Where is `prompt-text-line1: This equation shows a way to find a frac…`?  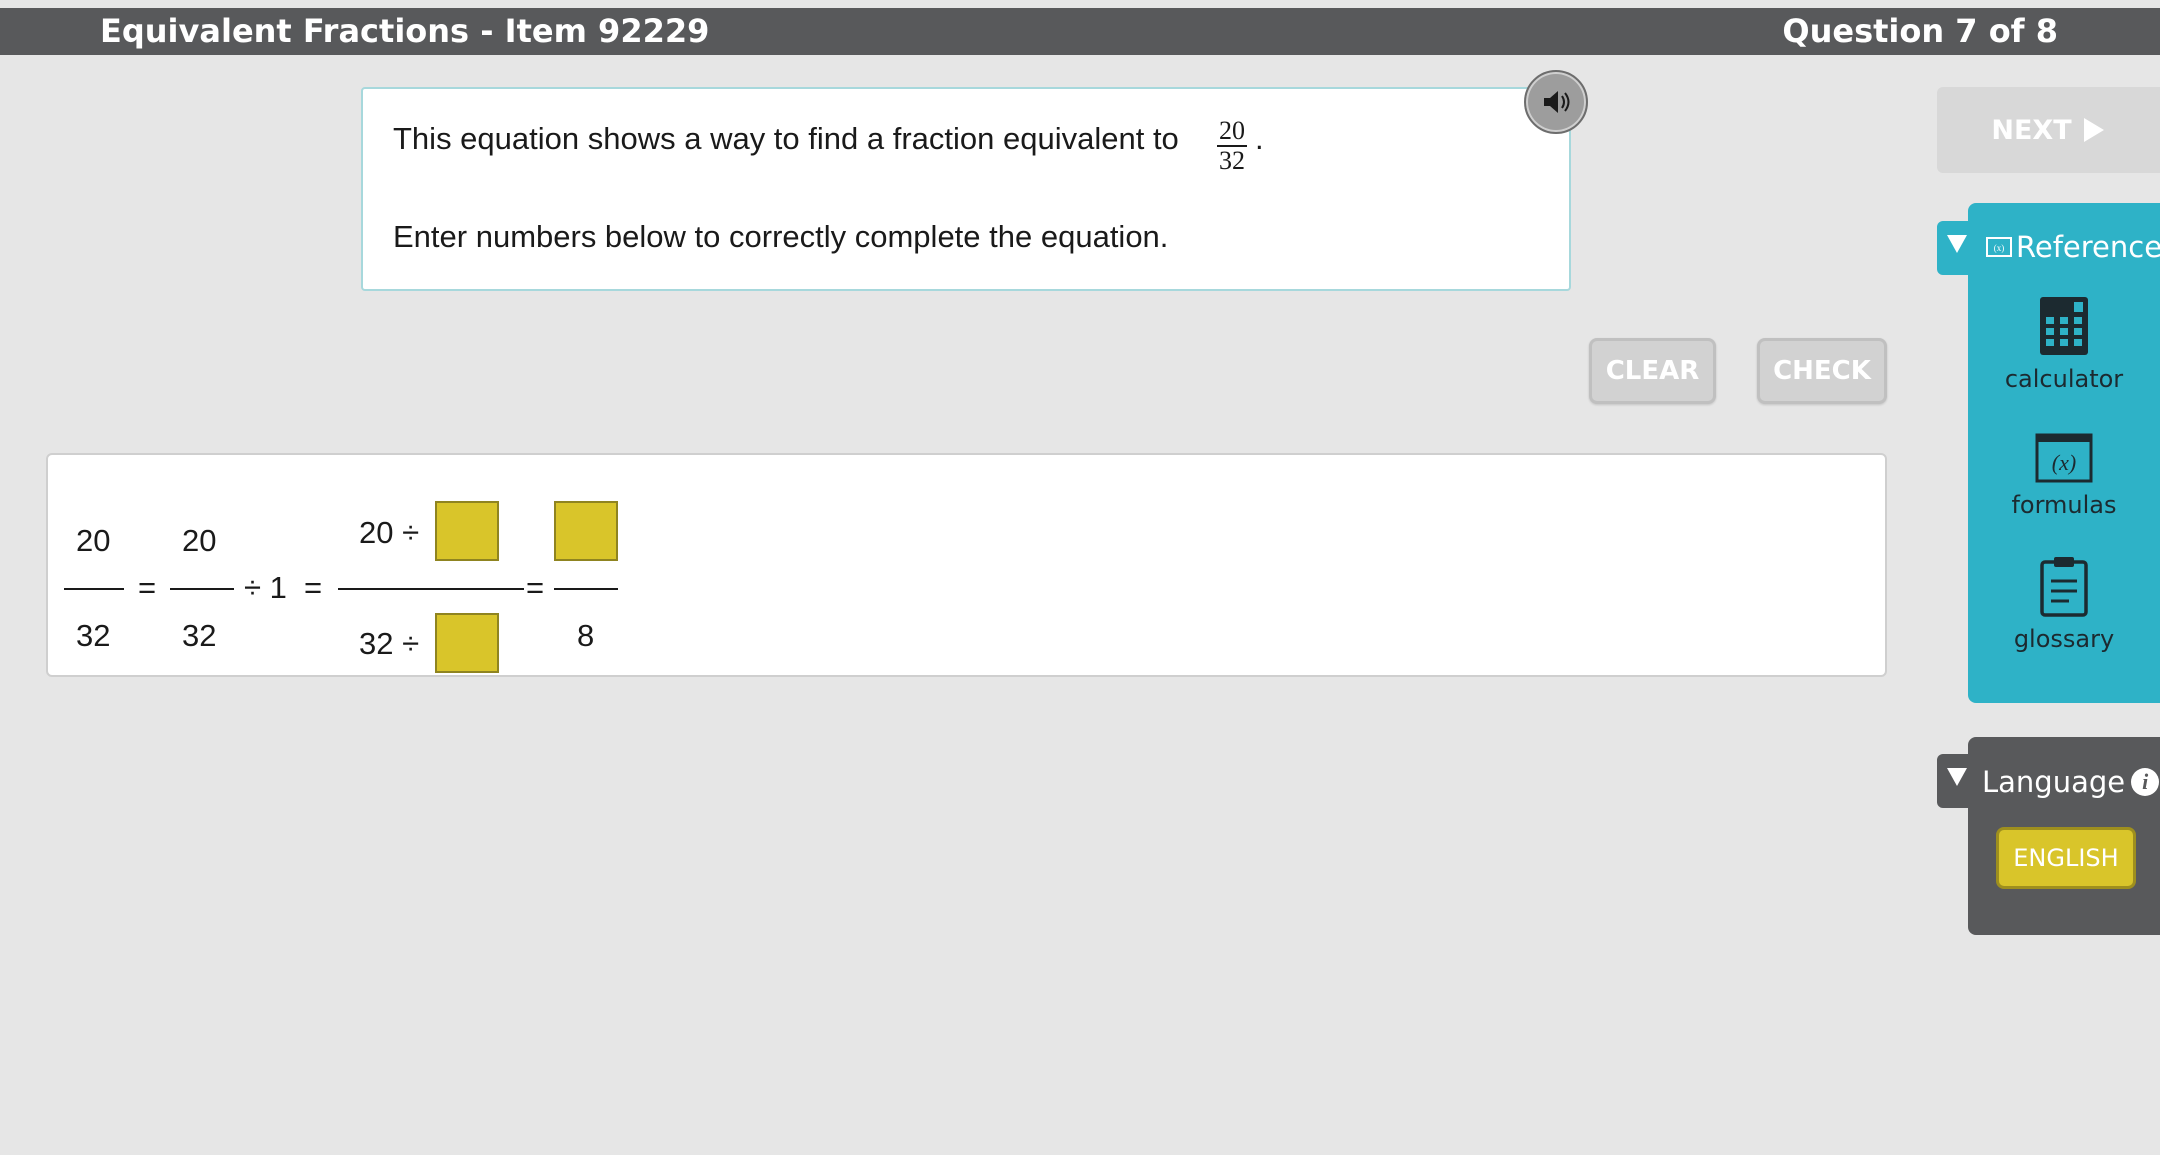
prompt-text-line1: This equation shows a way to find a frac… is located at coordinates (786, 138).